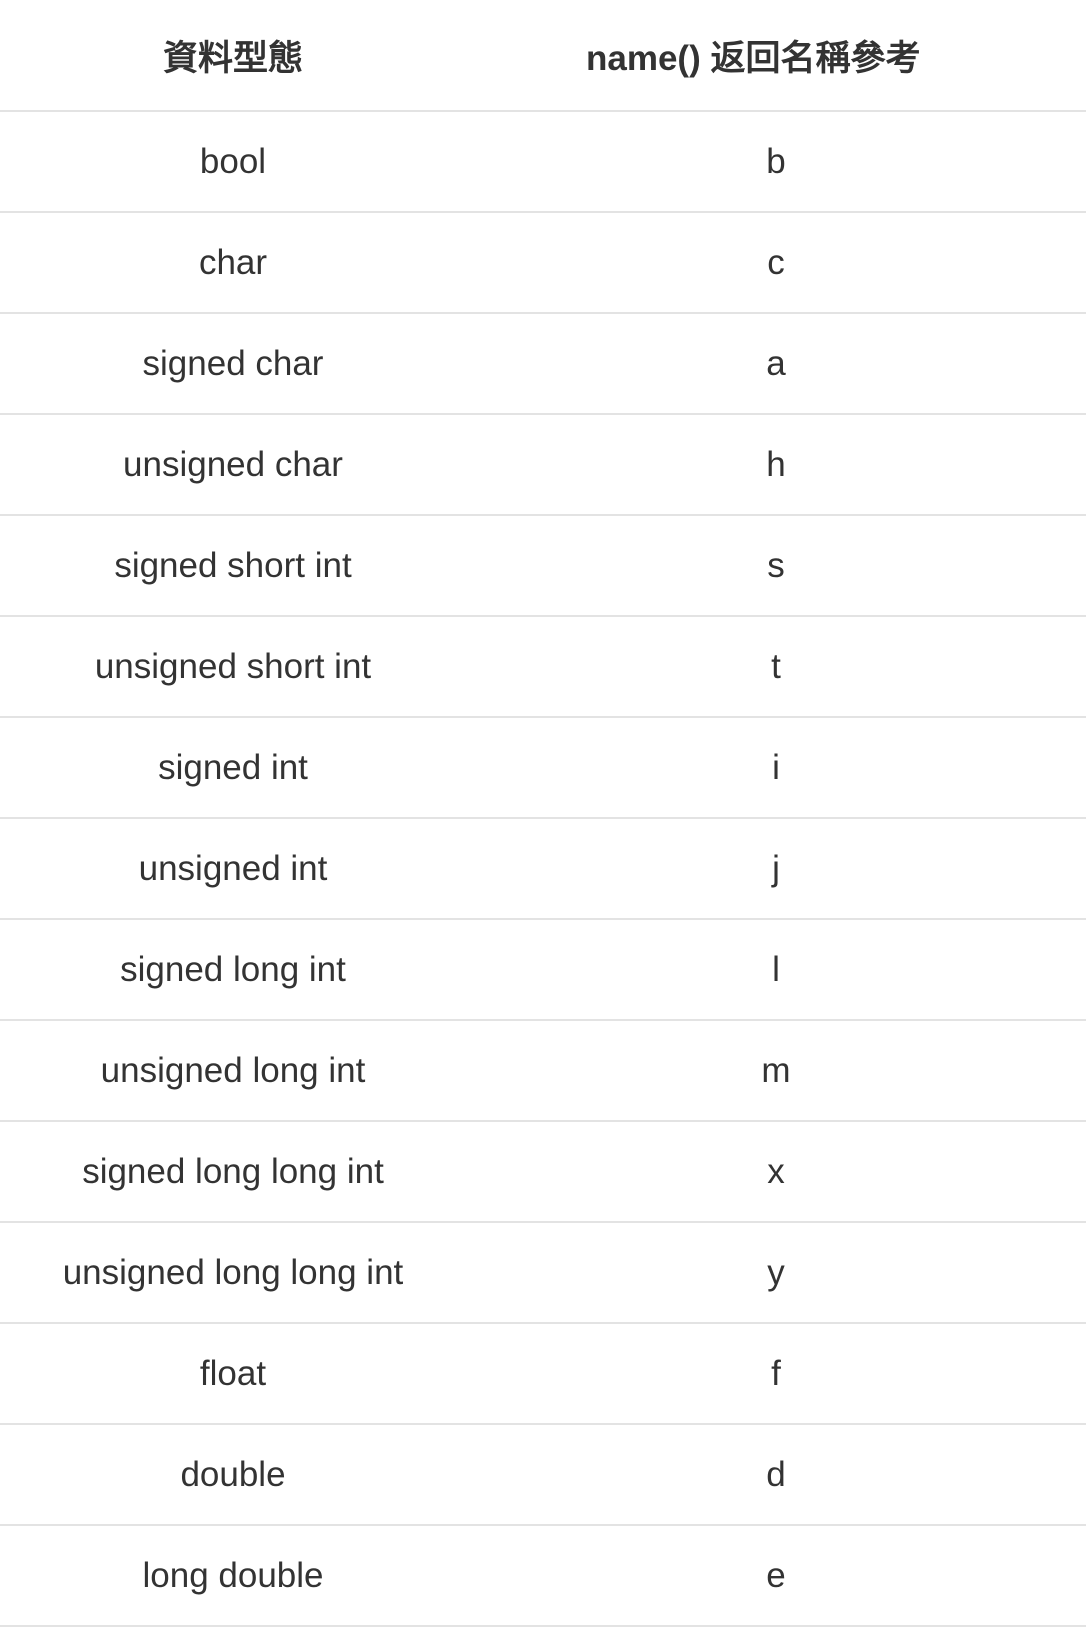 The width and height of the screenshot is (1086, 1627). I want to click on table-row: signed long long int x, so click(543, 1172).